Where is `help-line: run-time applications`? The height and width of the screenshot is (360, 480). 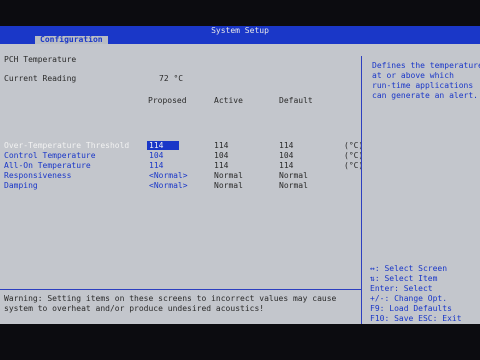 help-line: run-time applications is located at coordinates (423, 85).